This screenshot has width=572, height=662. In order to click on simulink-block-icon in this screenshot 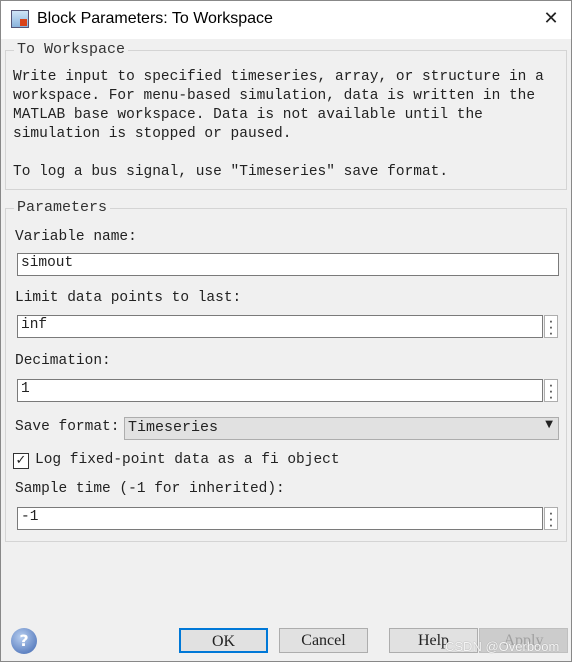, I will do `click(20, 19)`.